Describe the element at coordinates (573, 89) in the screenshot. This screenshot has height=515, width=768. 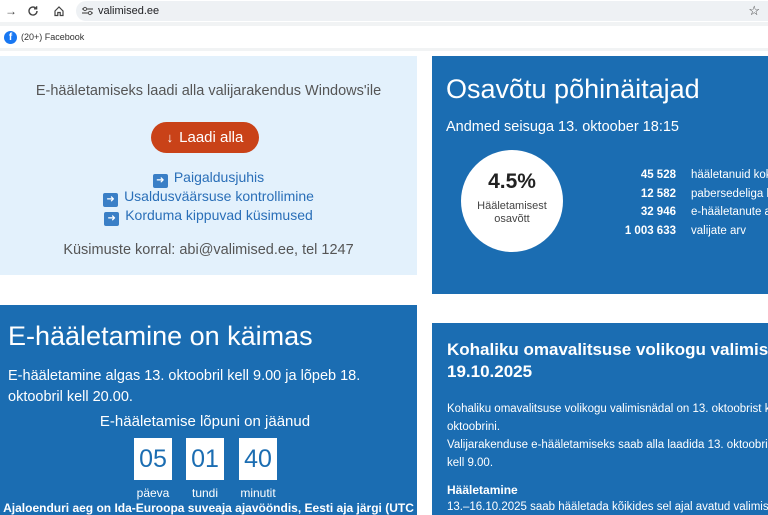
I see `stats-title: Osavõtu põhinäitajad` at that location.